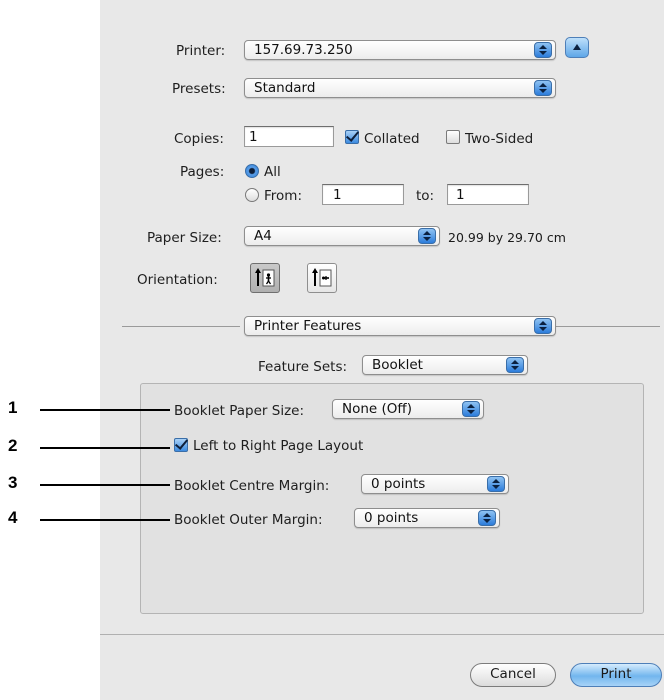 The width and height of the screenshot is (664, 700). I want to click on left-to-right-label: Left to Right Page Layout, so click(278, 446).